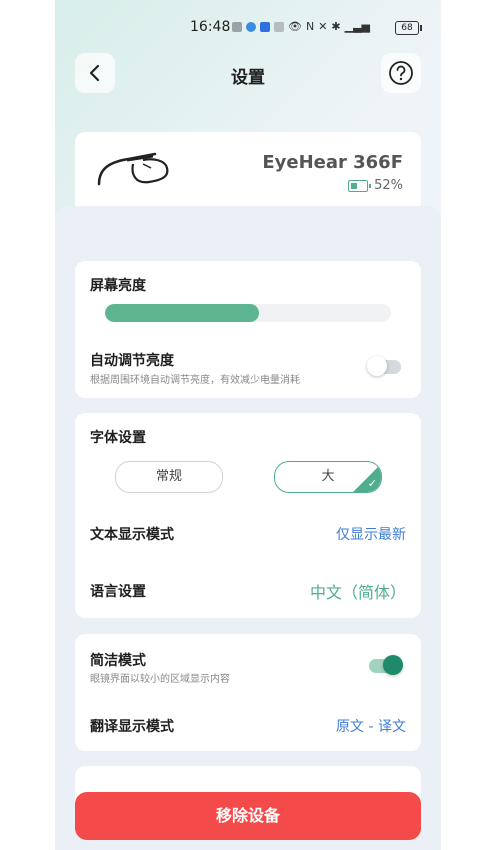 The width and height of the screenshot is (478, 850). What do you see at coordinates (118, 438) in the screenshot?
I see `font-label: 字体设置` at bounding box center [118, 438].